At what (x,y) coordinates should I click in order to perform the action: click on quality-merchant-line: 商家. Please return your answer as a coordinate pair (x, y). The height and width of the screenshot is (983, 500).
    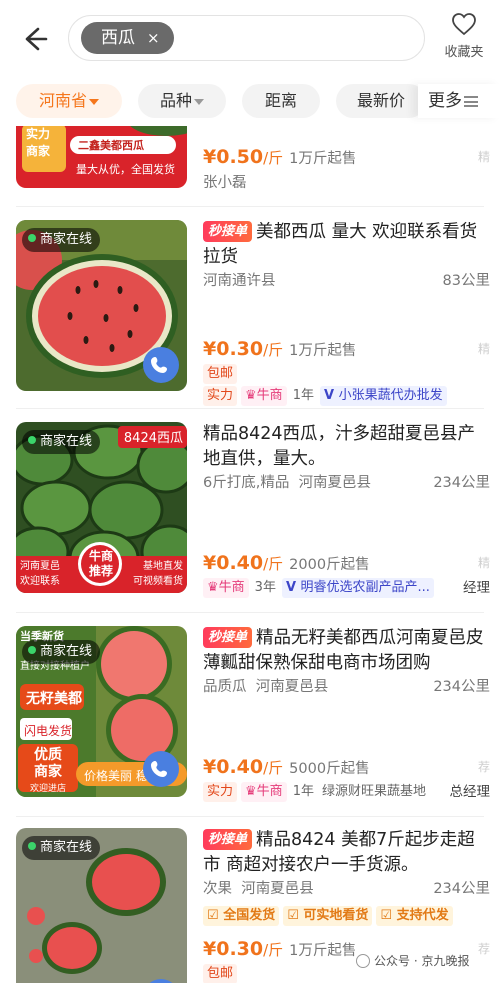
    Looking at the image, I should click on (48, 772).